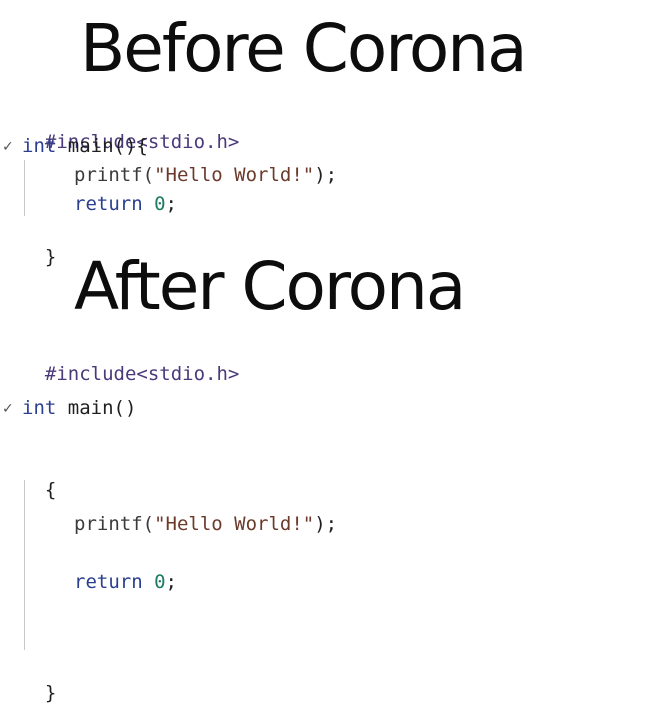  What do you see at coordinates (96, 408) in the screenshot?
I see `after-main-signature: main()` at bounding box center [96, 408].